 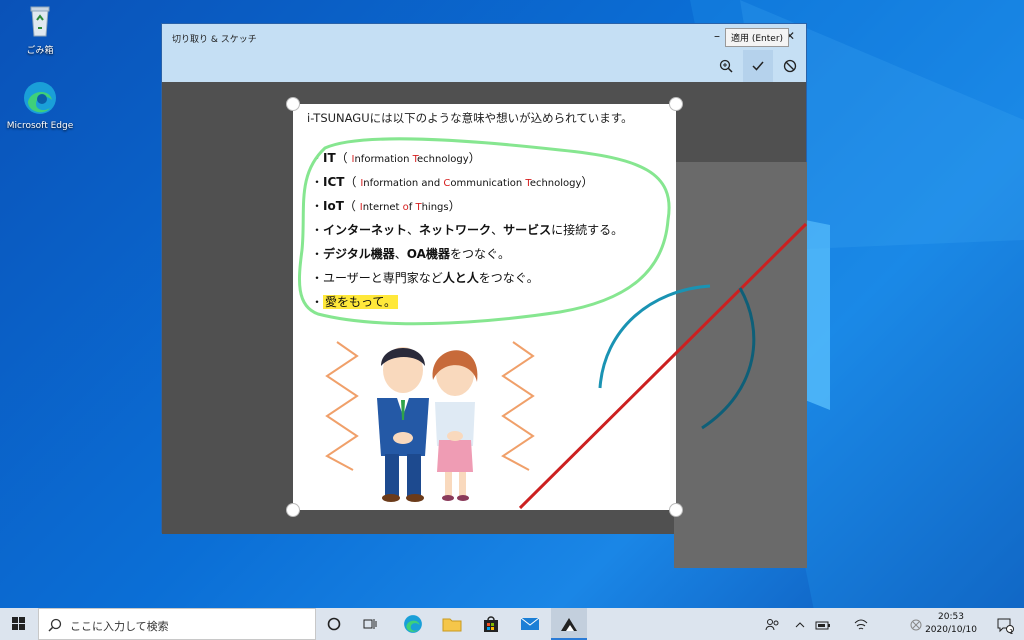 I want to click on taskbar-search-box: ここに入力して検索, so click(x=177, y=624).